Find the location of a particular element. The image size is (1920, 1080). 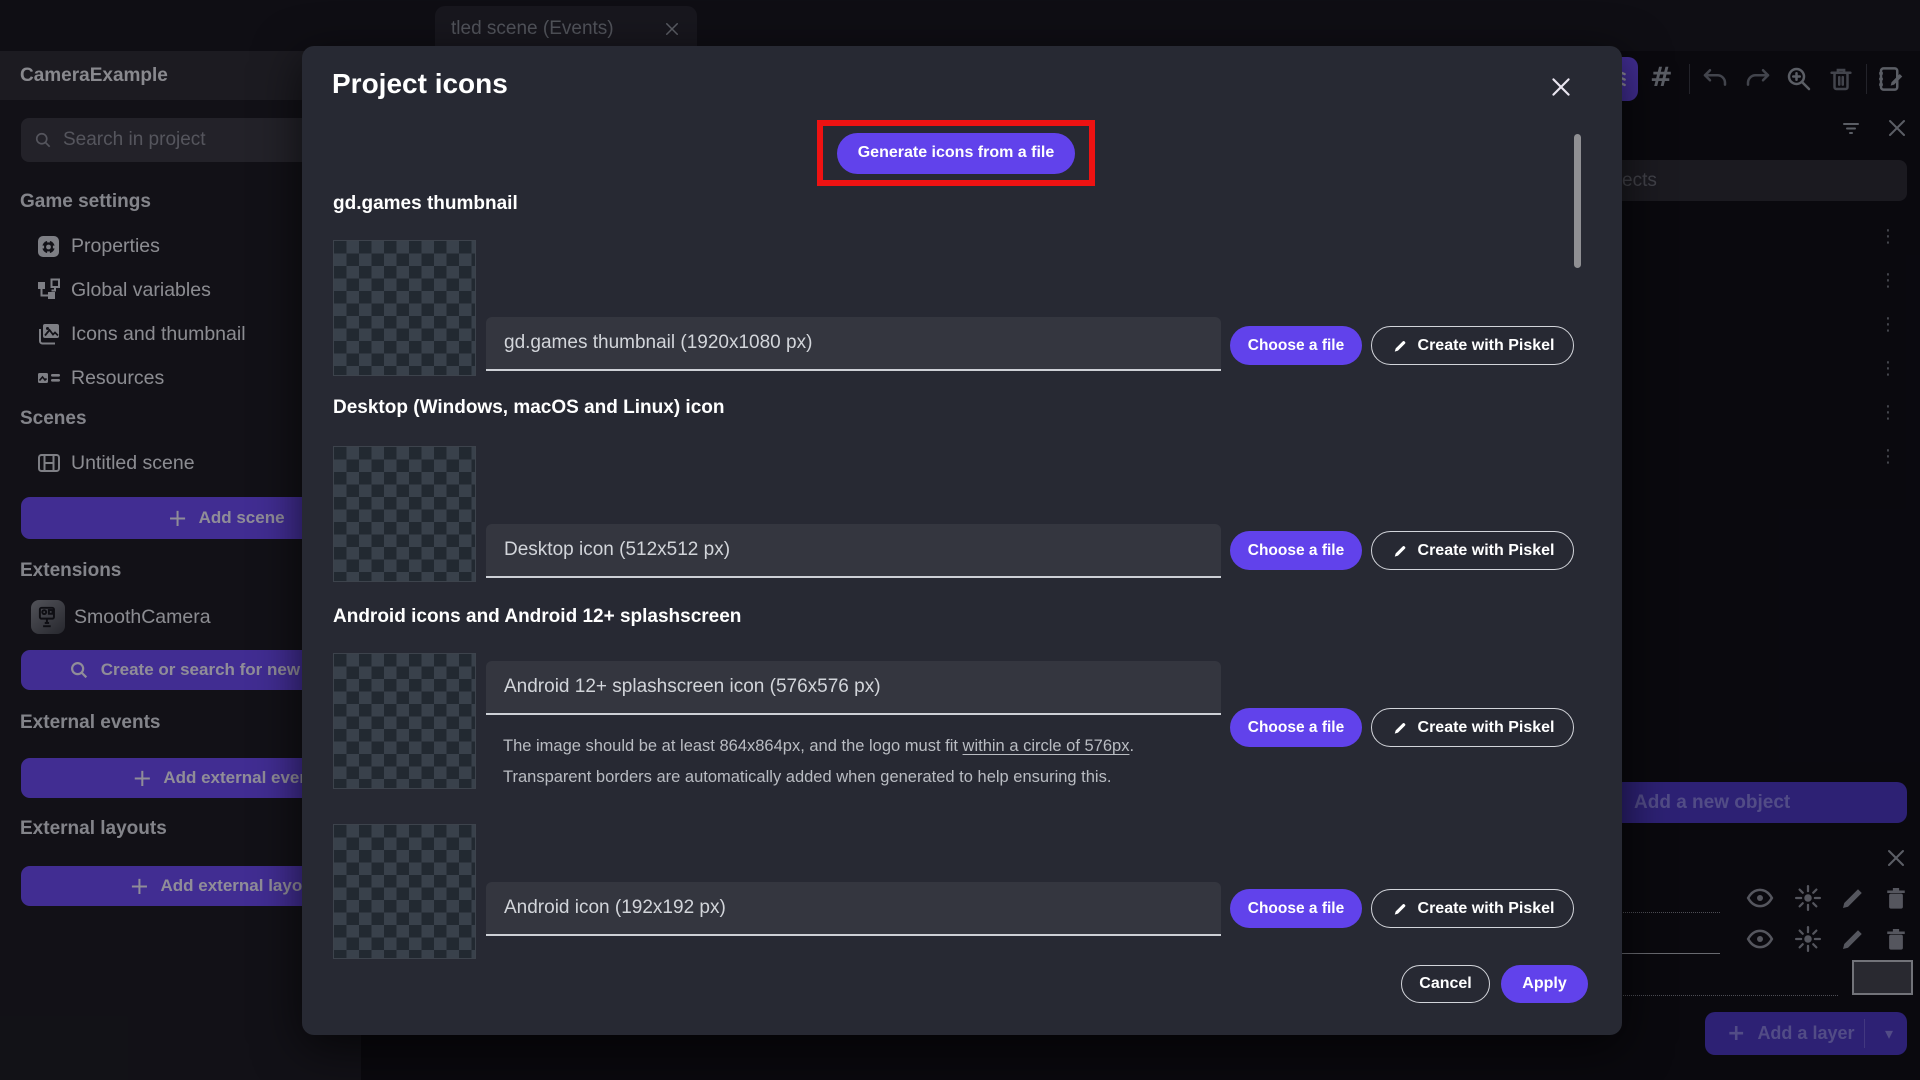

android-icon-preview is located at coordinates (404, 891).